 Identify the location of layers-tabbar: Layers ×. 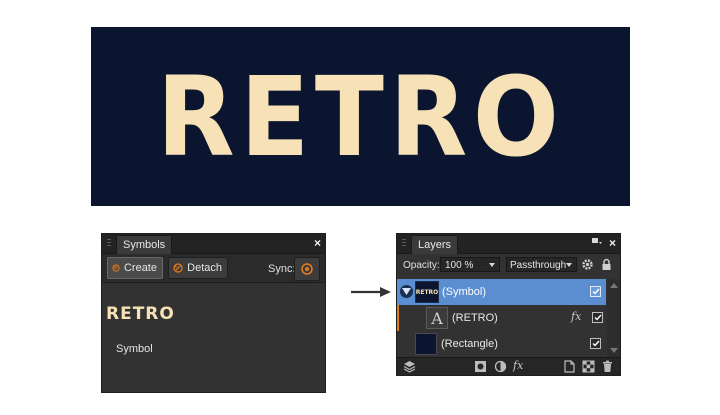
(508, 244).